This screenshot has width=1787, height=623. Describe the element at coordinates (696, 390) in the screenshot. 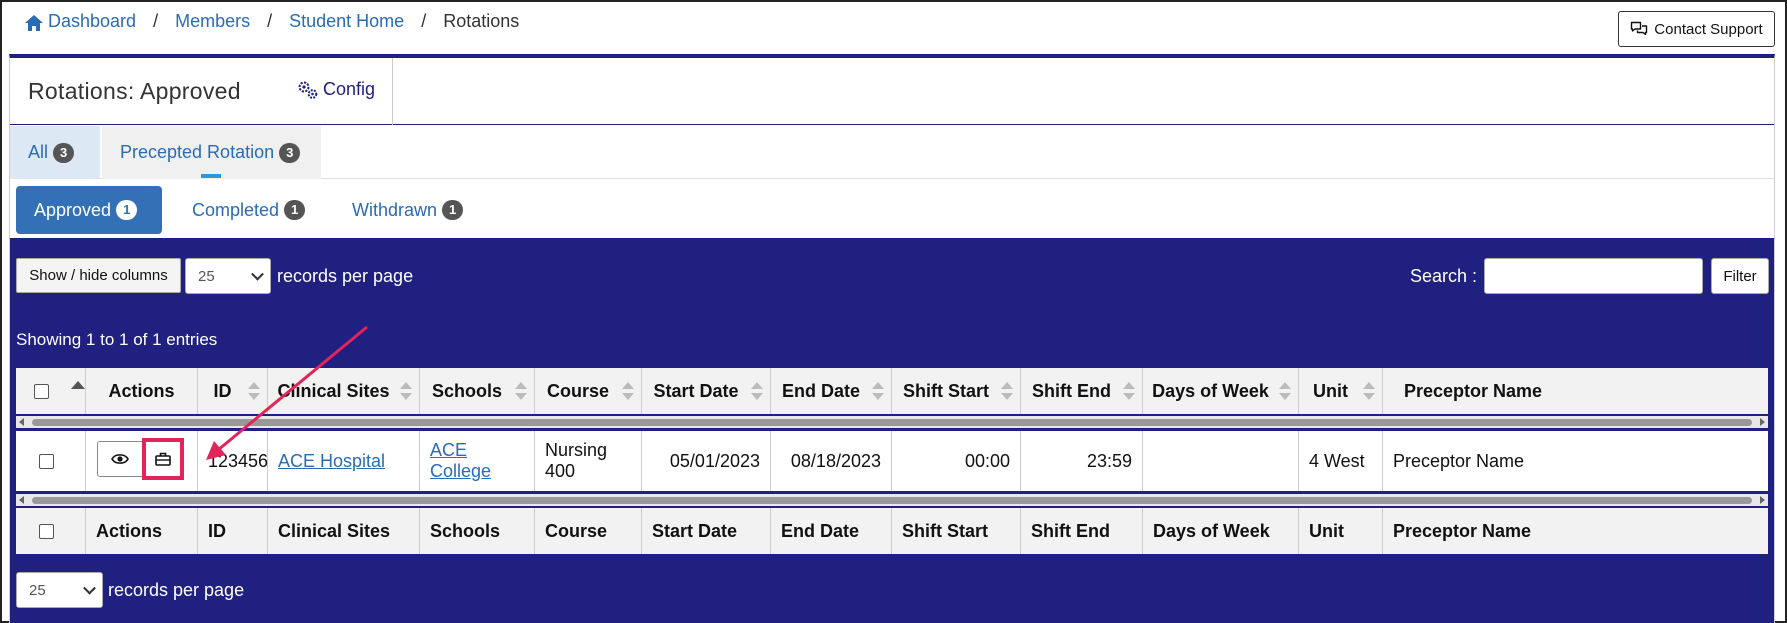

I see `header-start-date-label: Start Date` at that location.